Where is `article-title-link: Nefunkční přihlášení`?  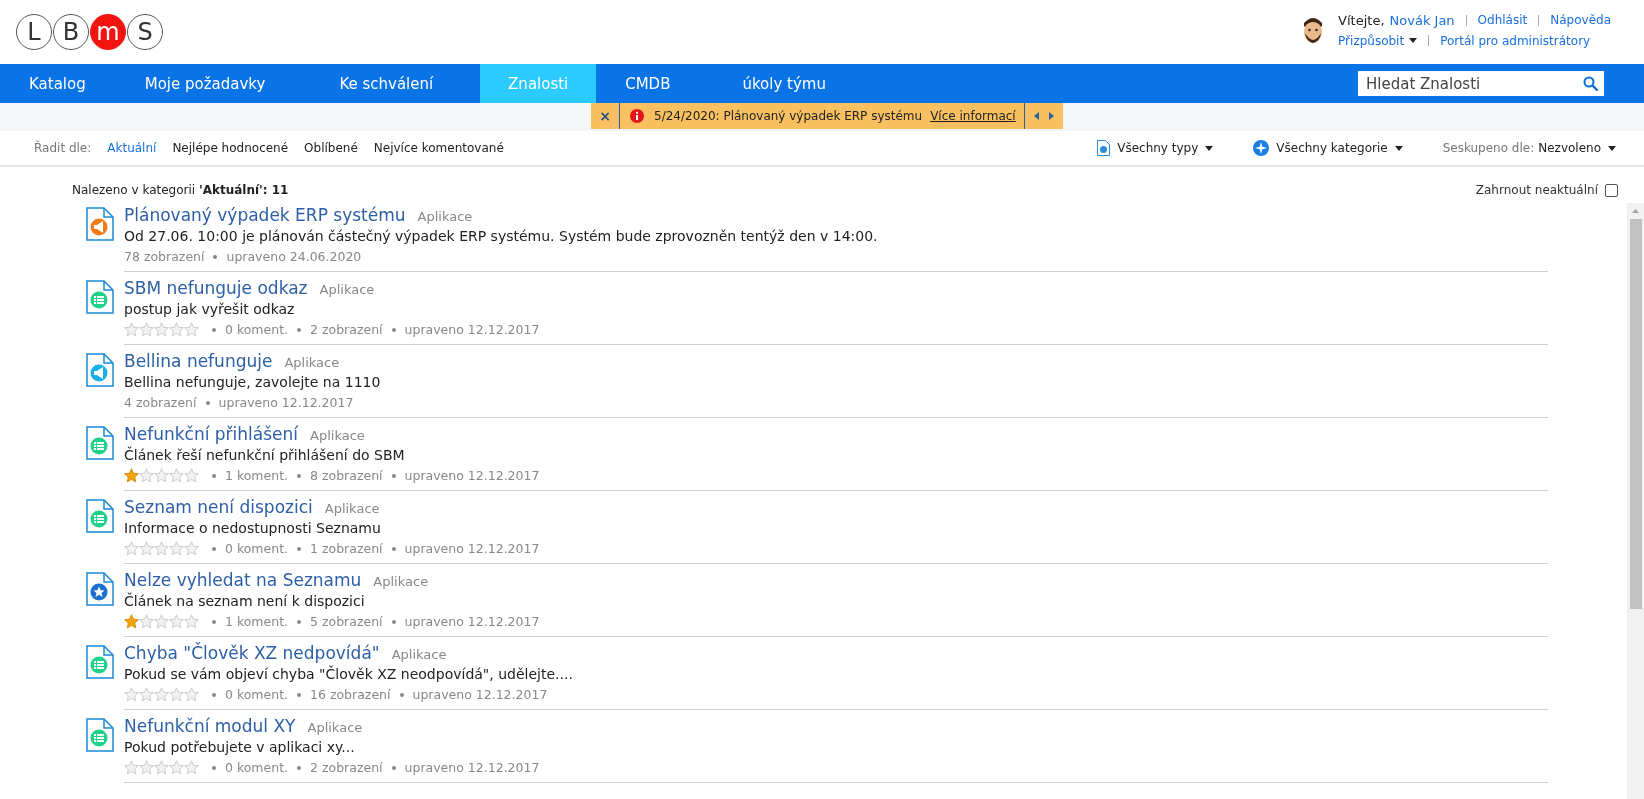
article-title-link: Nefunkční přihlášení is located at coordinates (211, 434).